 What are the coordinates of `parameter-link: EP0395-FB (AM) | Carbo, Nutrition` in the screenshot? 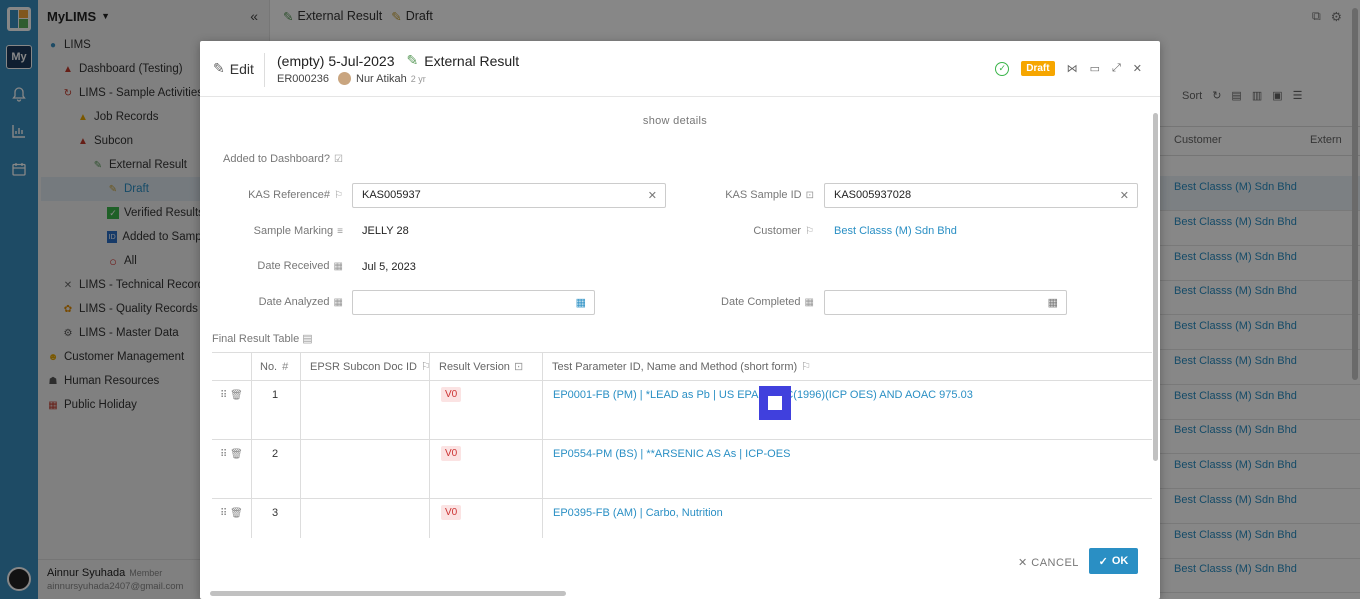 It's located at (638, 513).